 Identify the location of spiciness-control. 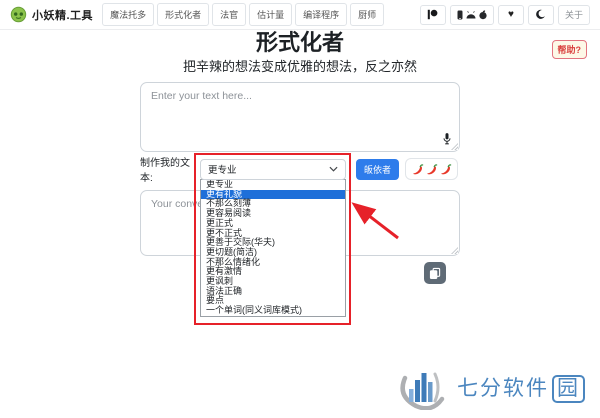
(432, 169).